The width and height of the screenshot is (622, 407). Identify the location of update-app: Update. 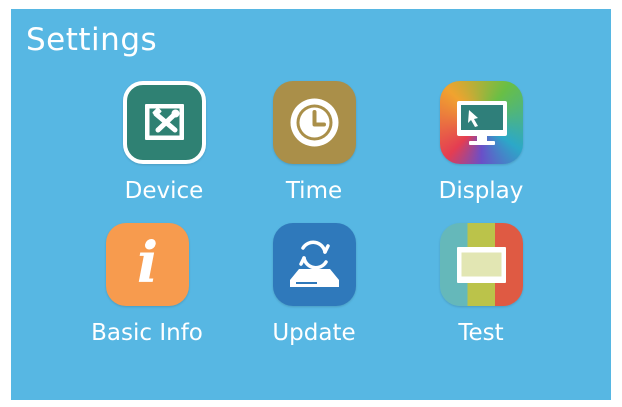
(314, 287).